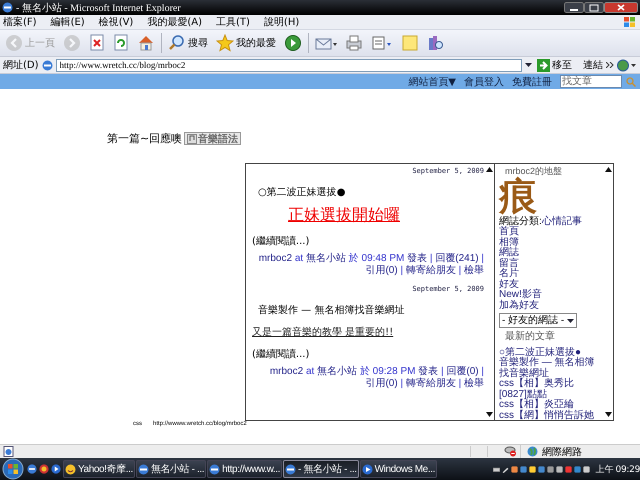  What do you see at coordinates (382, 43) in the screenshot?
I see `document-icon` at bounding box center [382, 43].